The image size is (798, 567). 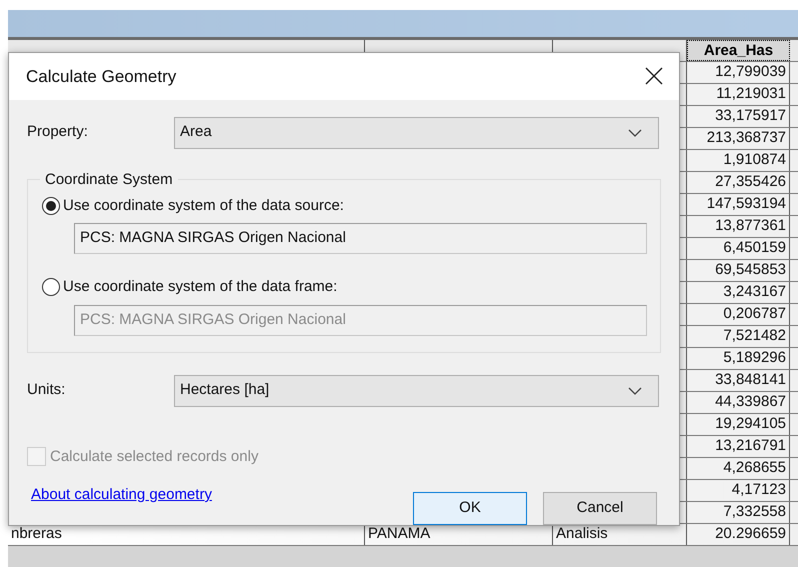 What do you see at coordinates (746, 138) in the screenshot?
I see `table-cell-text: 213,368737` at bounding box center [746, 138].